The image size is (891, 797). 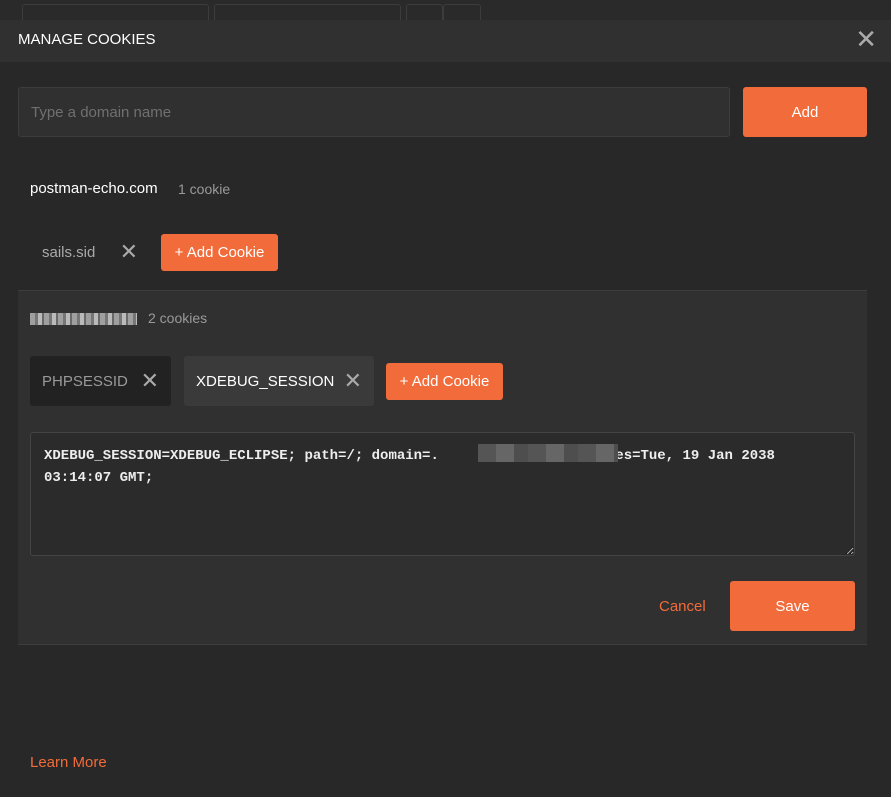 I want to click on domain-input, so click(x=374, y=112).